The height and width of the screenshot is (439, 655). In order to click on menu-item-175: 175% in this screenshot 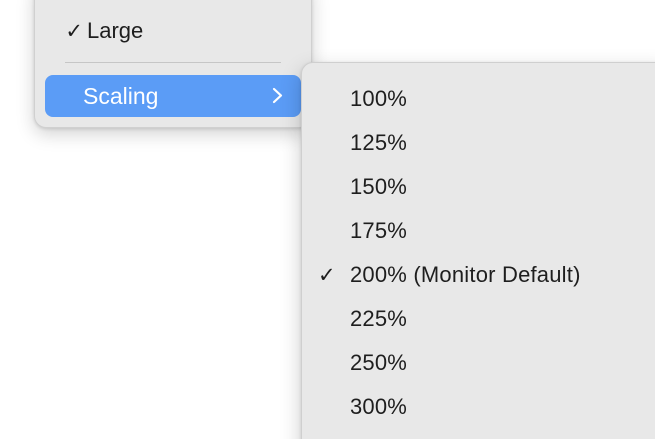, I will do `click(478, 231)`.